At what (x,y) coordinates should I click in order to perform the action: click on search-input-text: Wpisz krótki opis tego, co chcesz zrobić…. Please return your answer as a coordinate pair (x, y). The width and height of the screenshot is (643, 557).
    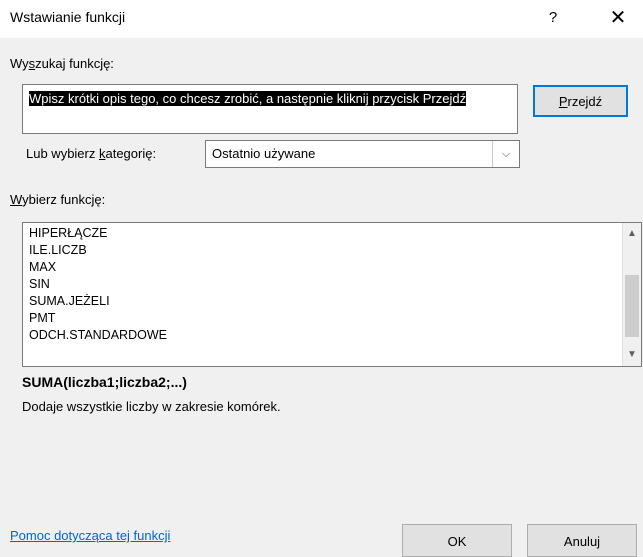
    Looking at the image, I should click on (248, 98).